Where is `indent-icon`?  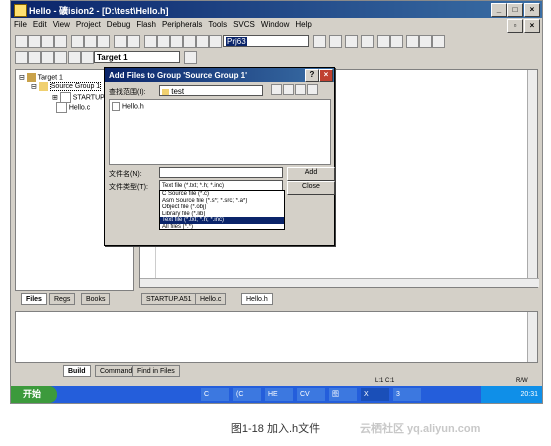
indent-icon is located at coordinates (150, 41).